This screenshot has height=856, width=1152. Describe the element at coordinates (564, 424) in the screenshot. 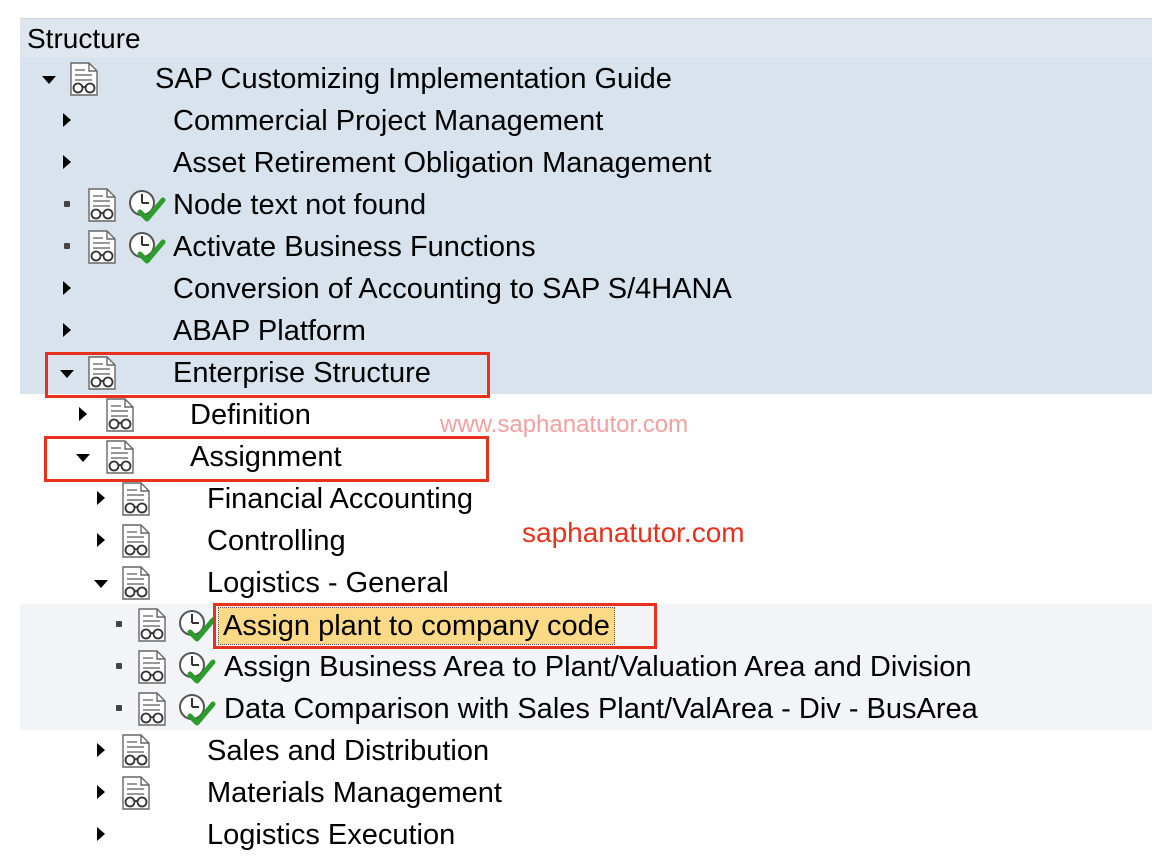

I see `watermark-primary: www.saphanatutor.com` at that location.